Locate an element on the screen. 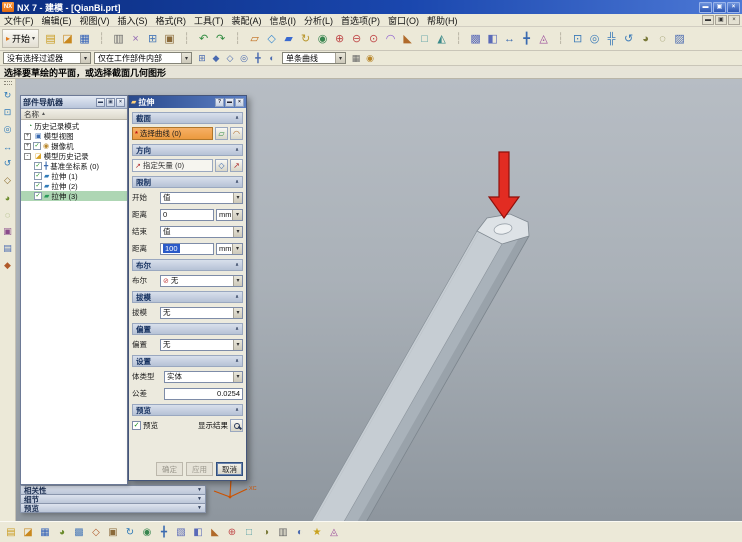 The image size is (742, 542). tree-item-model-history: - ◪ 模型历史记录 is located at coordinates (74, 156).